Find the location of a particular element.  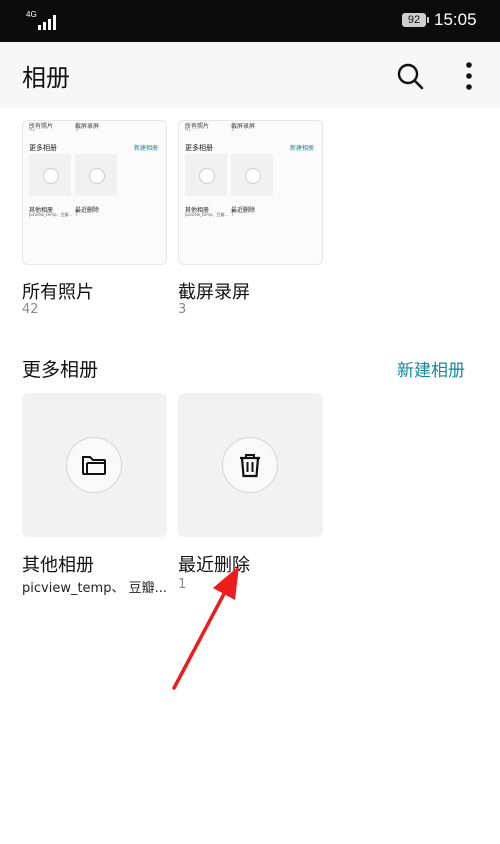

annotation-arrow is located at coordinates (205, 628).